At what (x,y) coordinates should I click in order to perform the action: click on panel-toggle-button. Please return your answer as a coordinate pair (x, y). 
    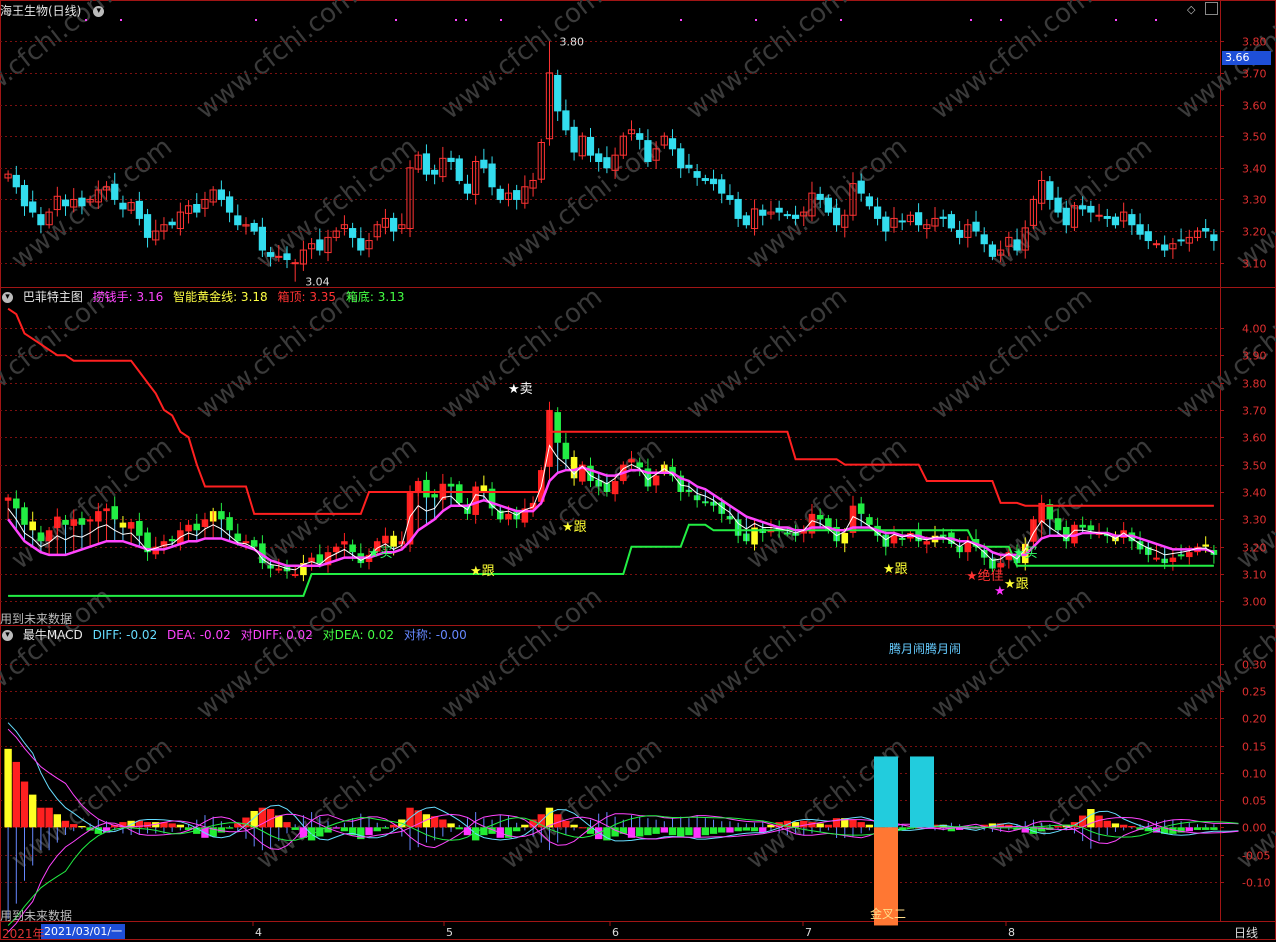
    Looking at the image, I should click on (1211, 8).